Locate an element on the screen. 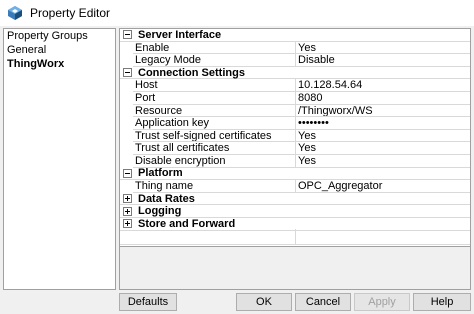 The image size is (474, 314). property-row: Application key •••••••• is located at coordinates (295, 123).